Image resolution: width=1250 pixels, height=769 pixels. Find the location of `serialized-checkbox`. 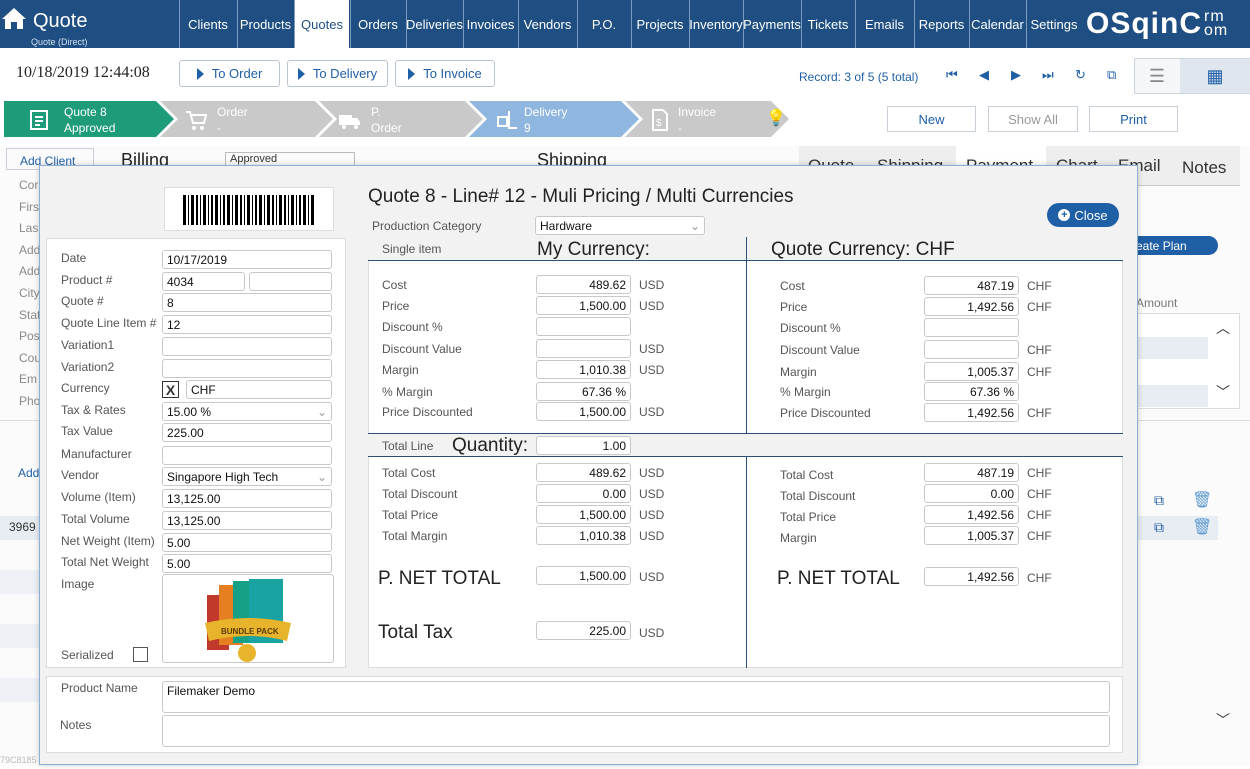

serialized-checkbox is located at coordinates (140, 654).